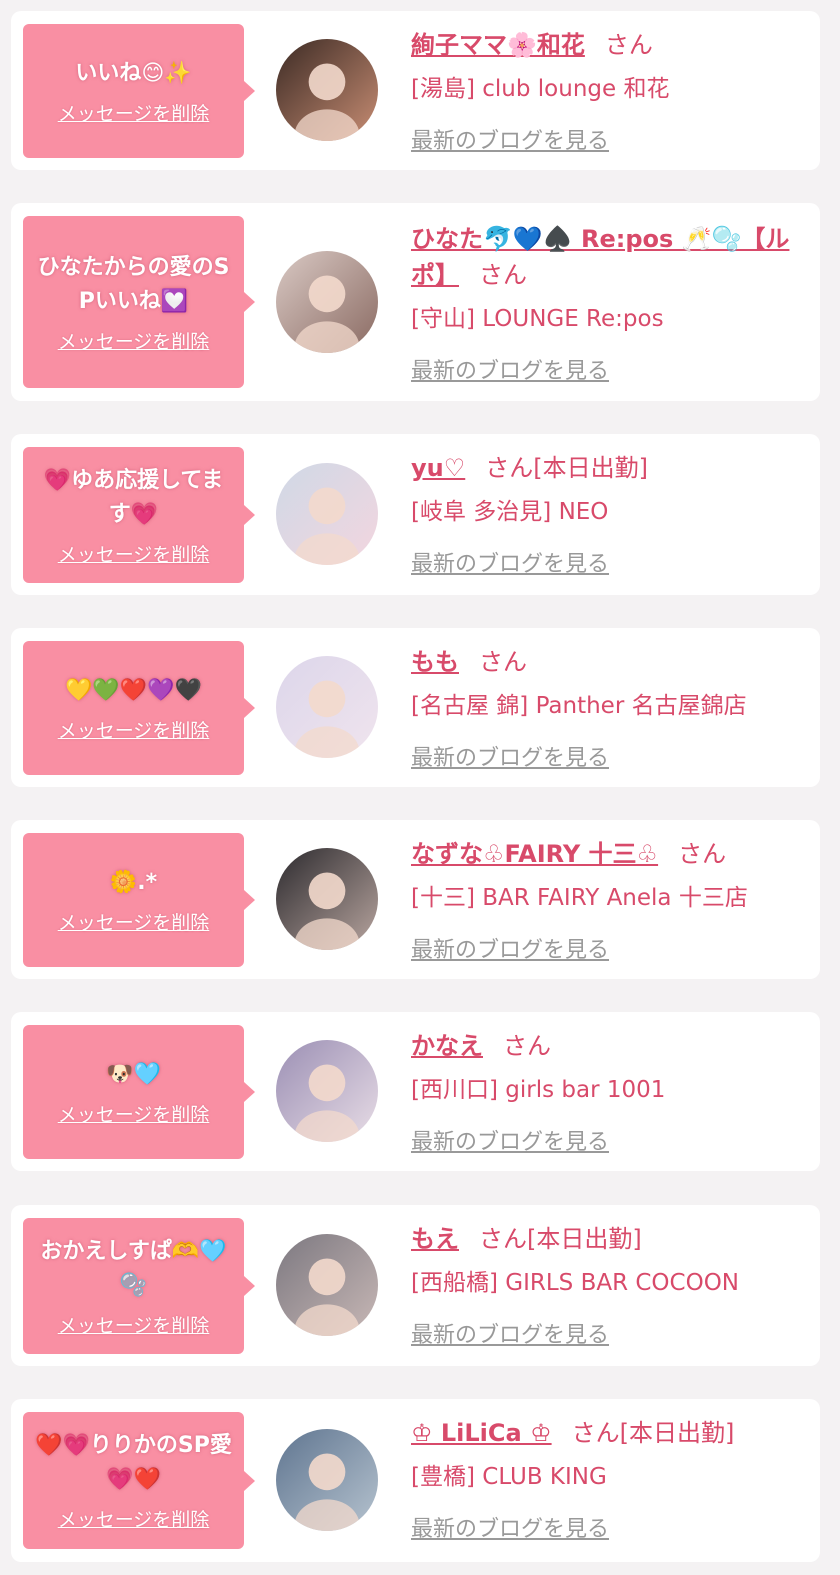 Image resolution: width=840 pixels, height=1575 pixels. Describe the element at coordinates (133, 690) in the screenshot. I see `message-text: 💛💚❤️💜🖤` at that location.